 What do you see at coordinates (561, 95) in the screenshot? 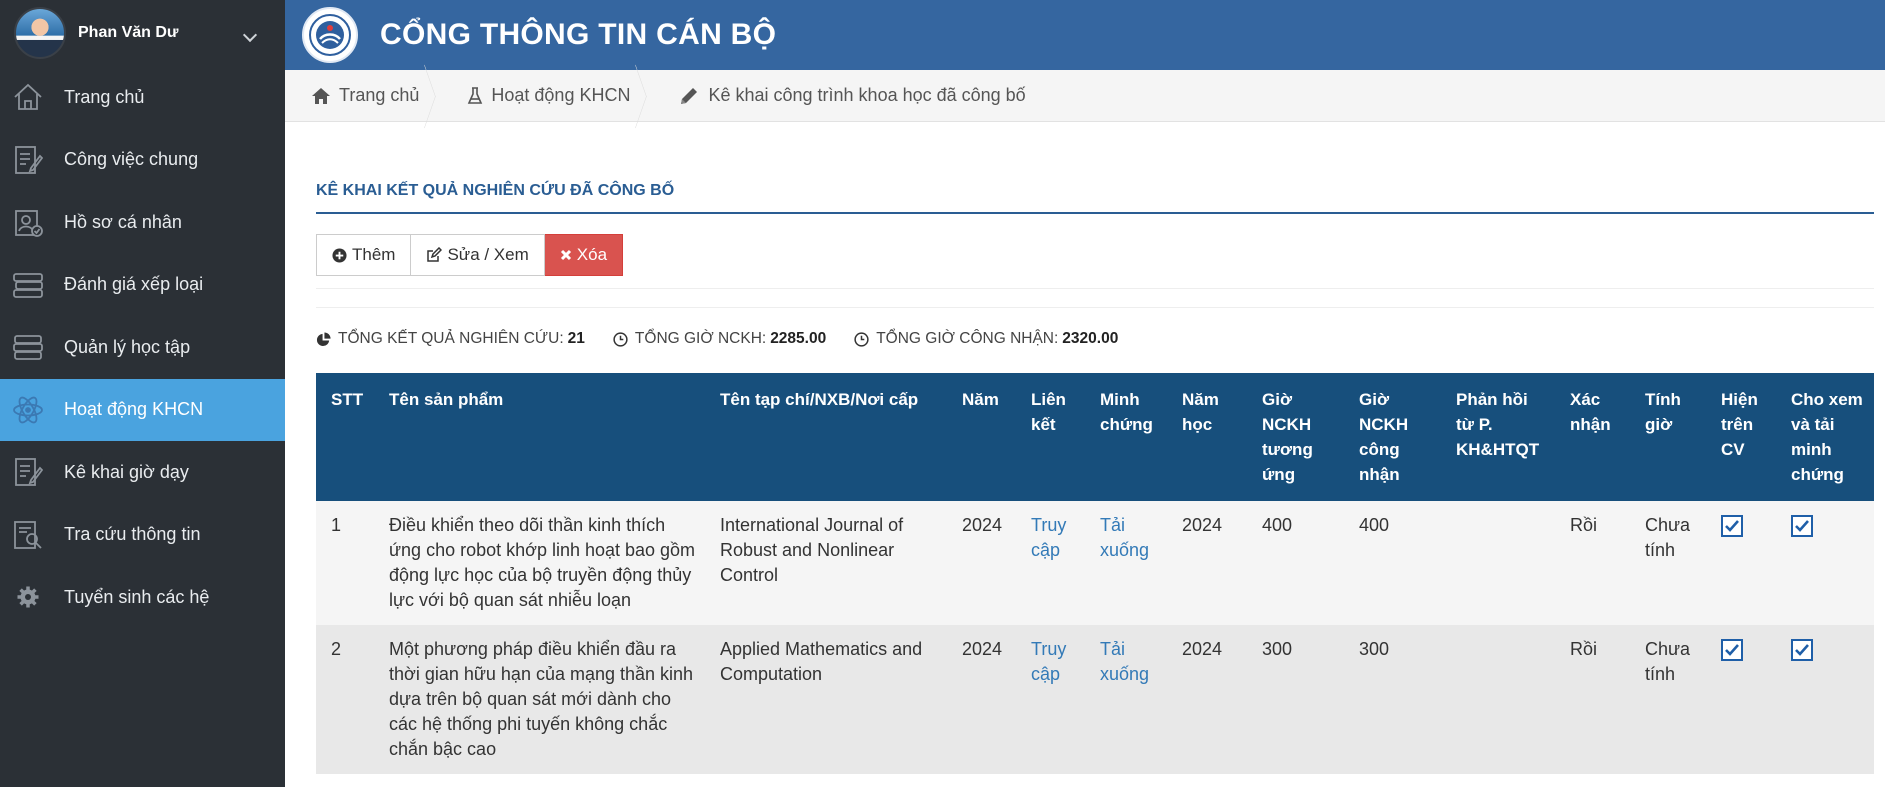
I see `breadcrumb-label: Hoạt động KHCN` at bounding box center [561, 95].